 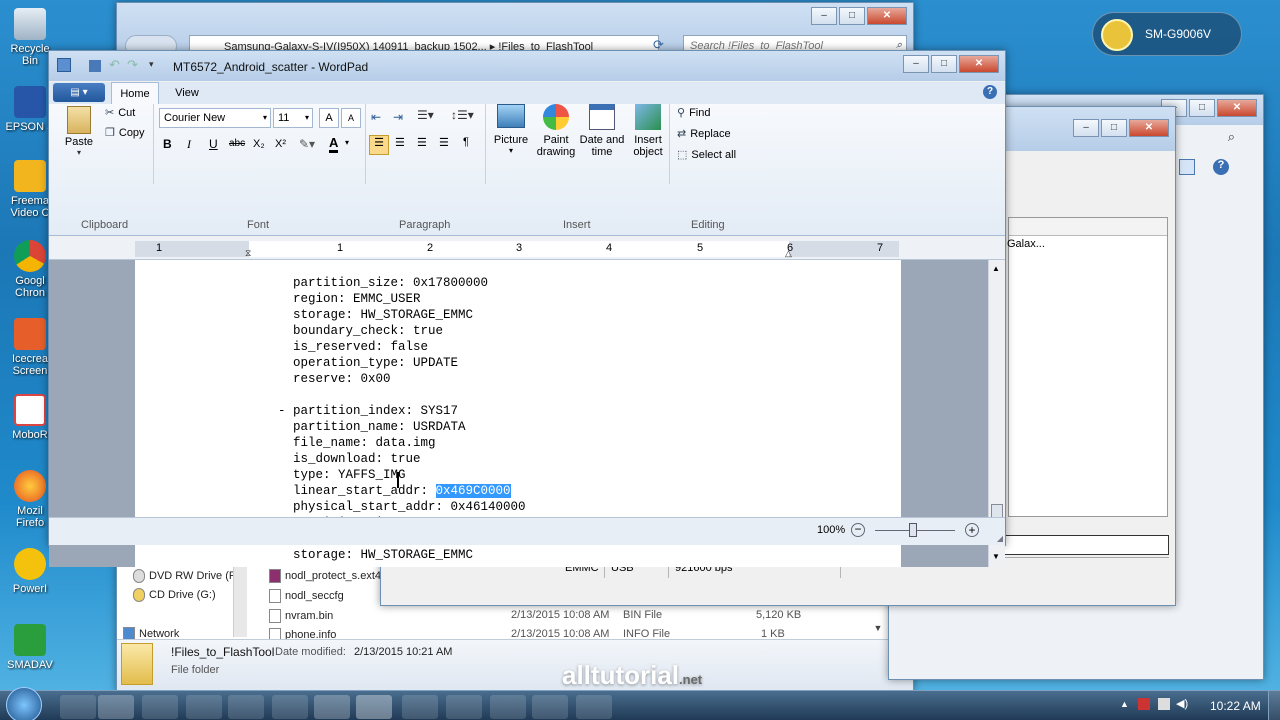 What do you see at coordinates (342, 299) in the screenshot?
I see `document-line: region: EMMC_USER` at bounding box center [342, 299].